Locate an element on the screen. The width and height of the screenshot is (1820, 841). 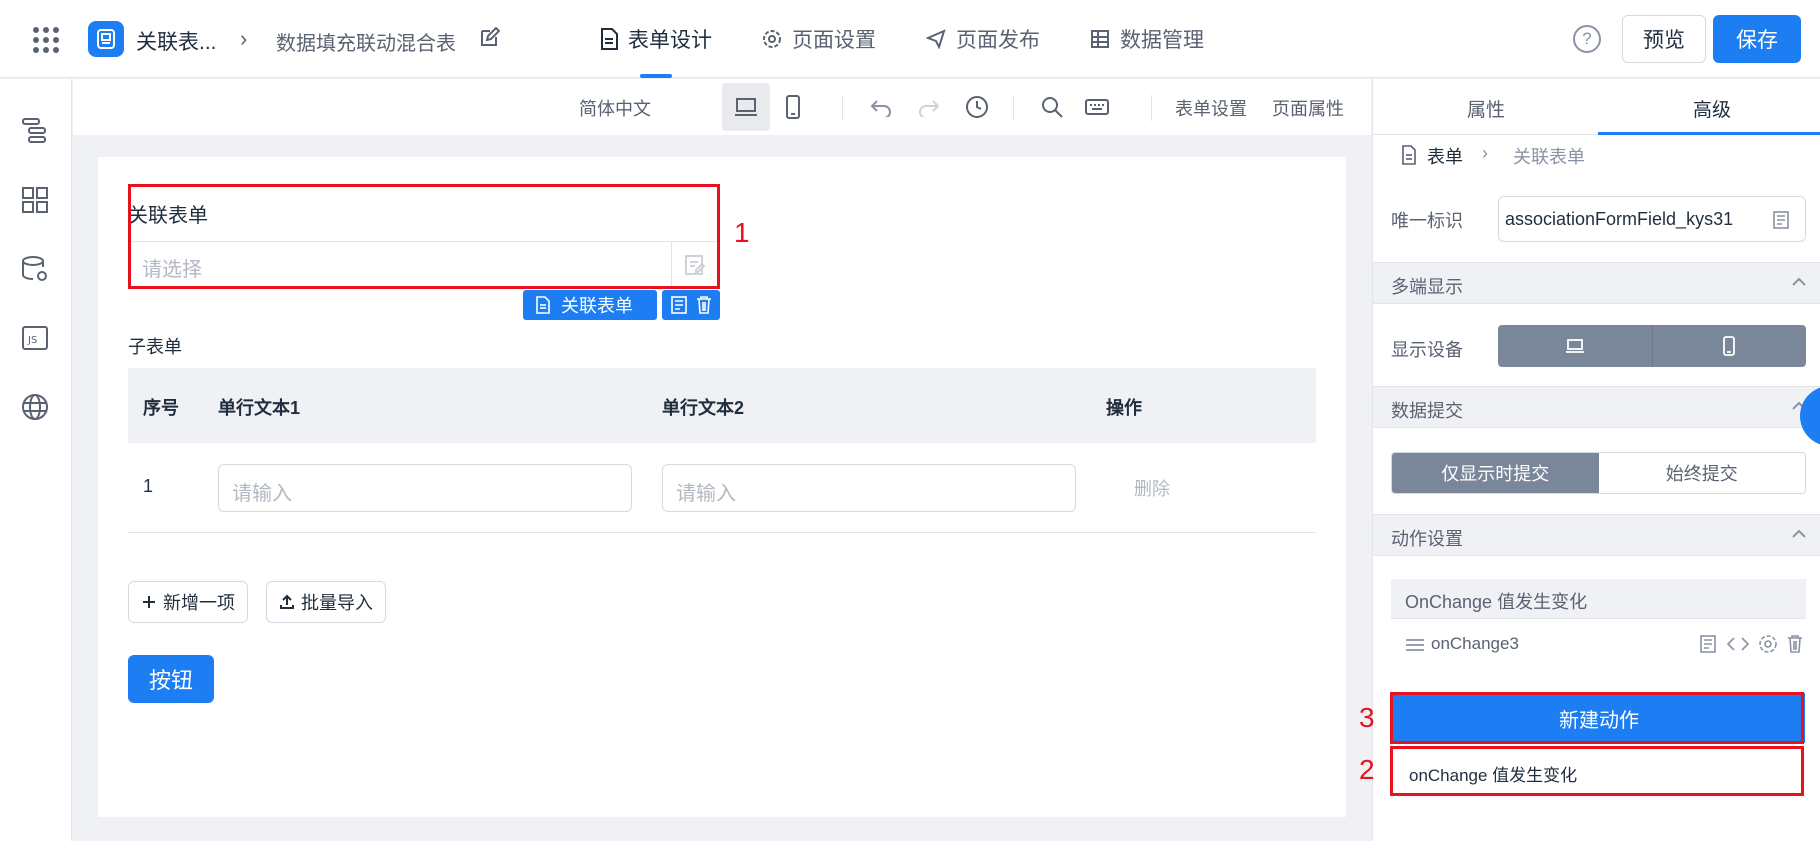
display-device-label: 显示设备 is located at coordinates (1427, 350).